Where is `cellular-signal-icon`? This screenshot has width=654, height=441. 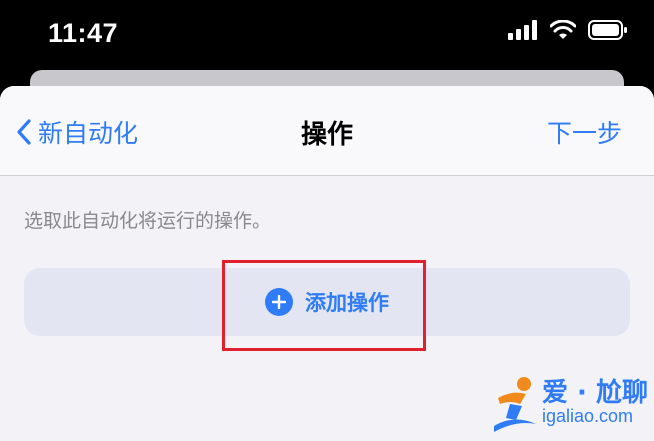
cellular-signal-icon is located at coordinates (522, 30).